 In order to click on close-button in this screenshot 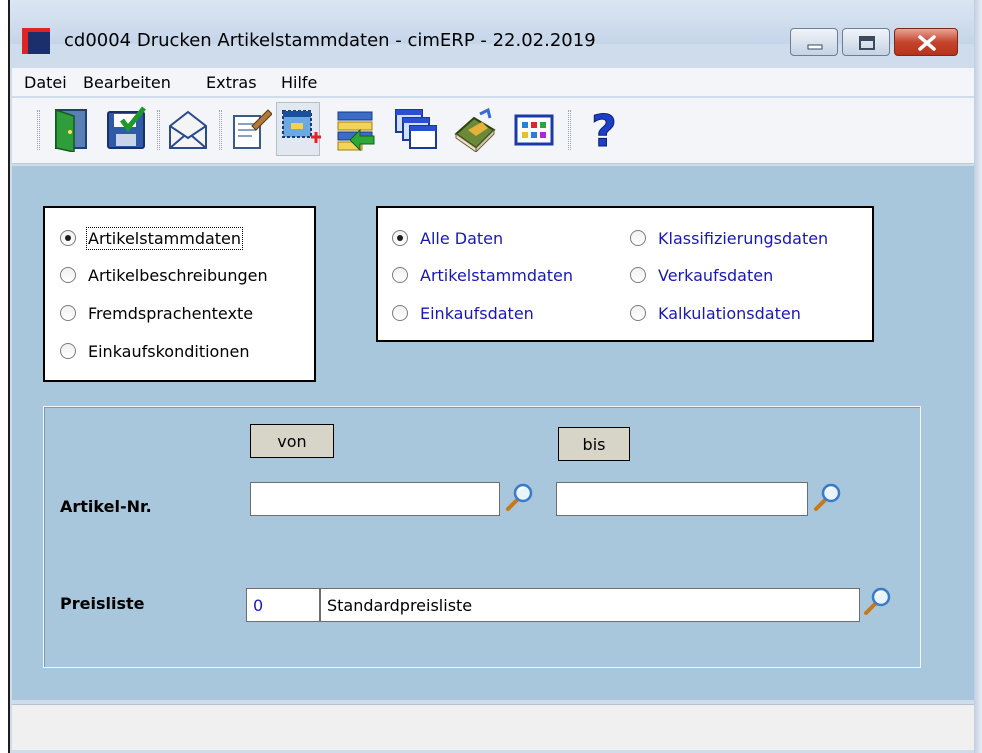, I will do `click(926, 42)`.